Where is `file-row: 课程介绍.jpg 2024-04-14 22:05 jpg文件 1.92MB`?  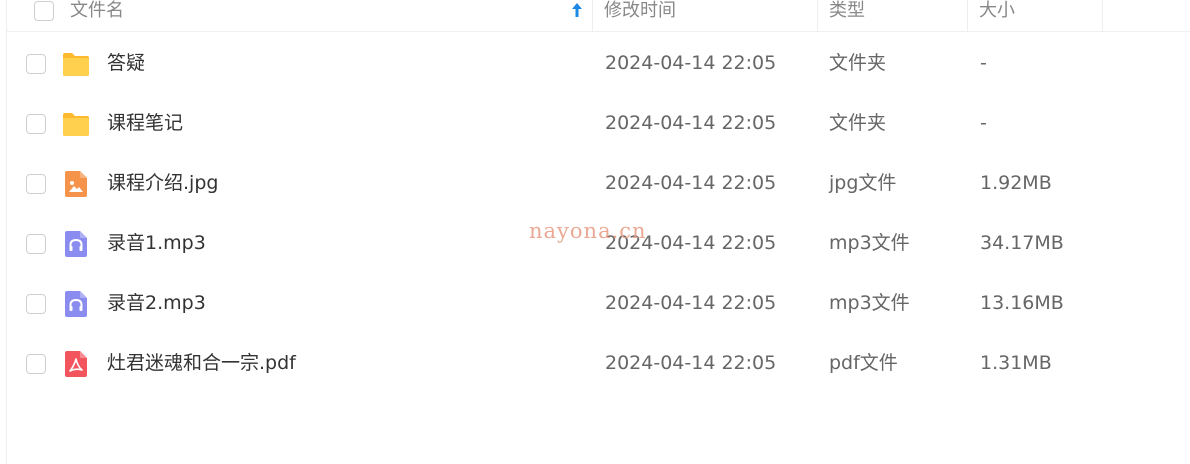
file-row: 课程介绍.jpg 2024-04-14 22:05 jpg文件 1.92MB is located at coordinates (598, 183).